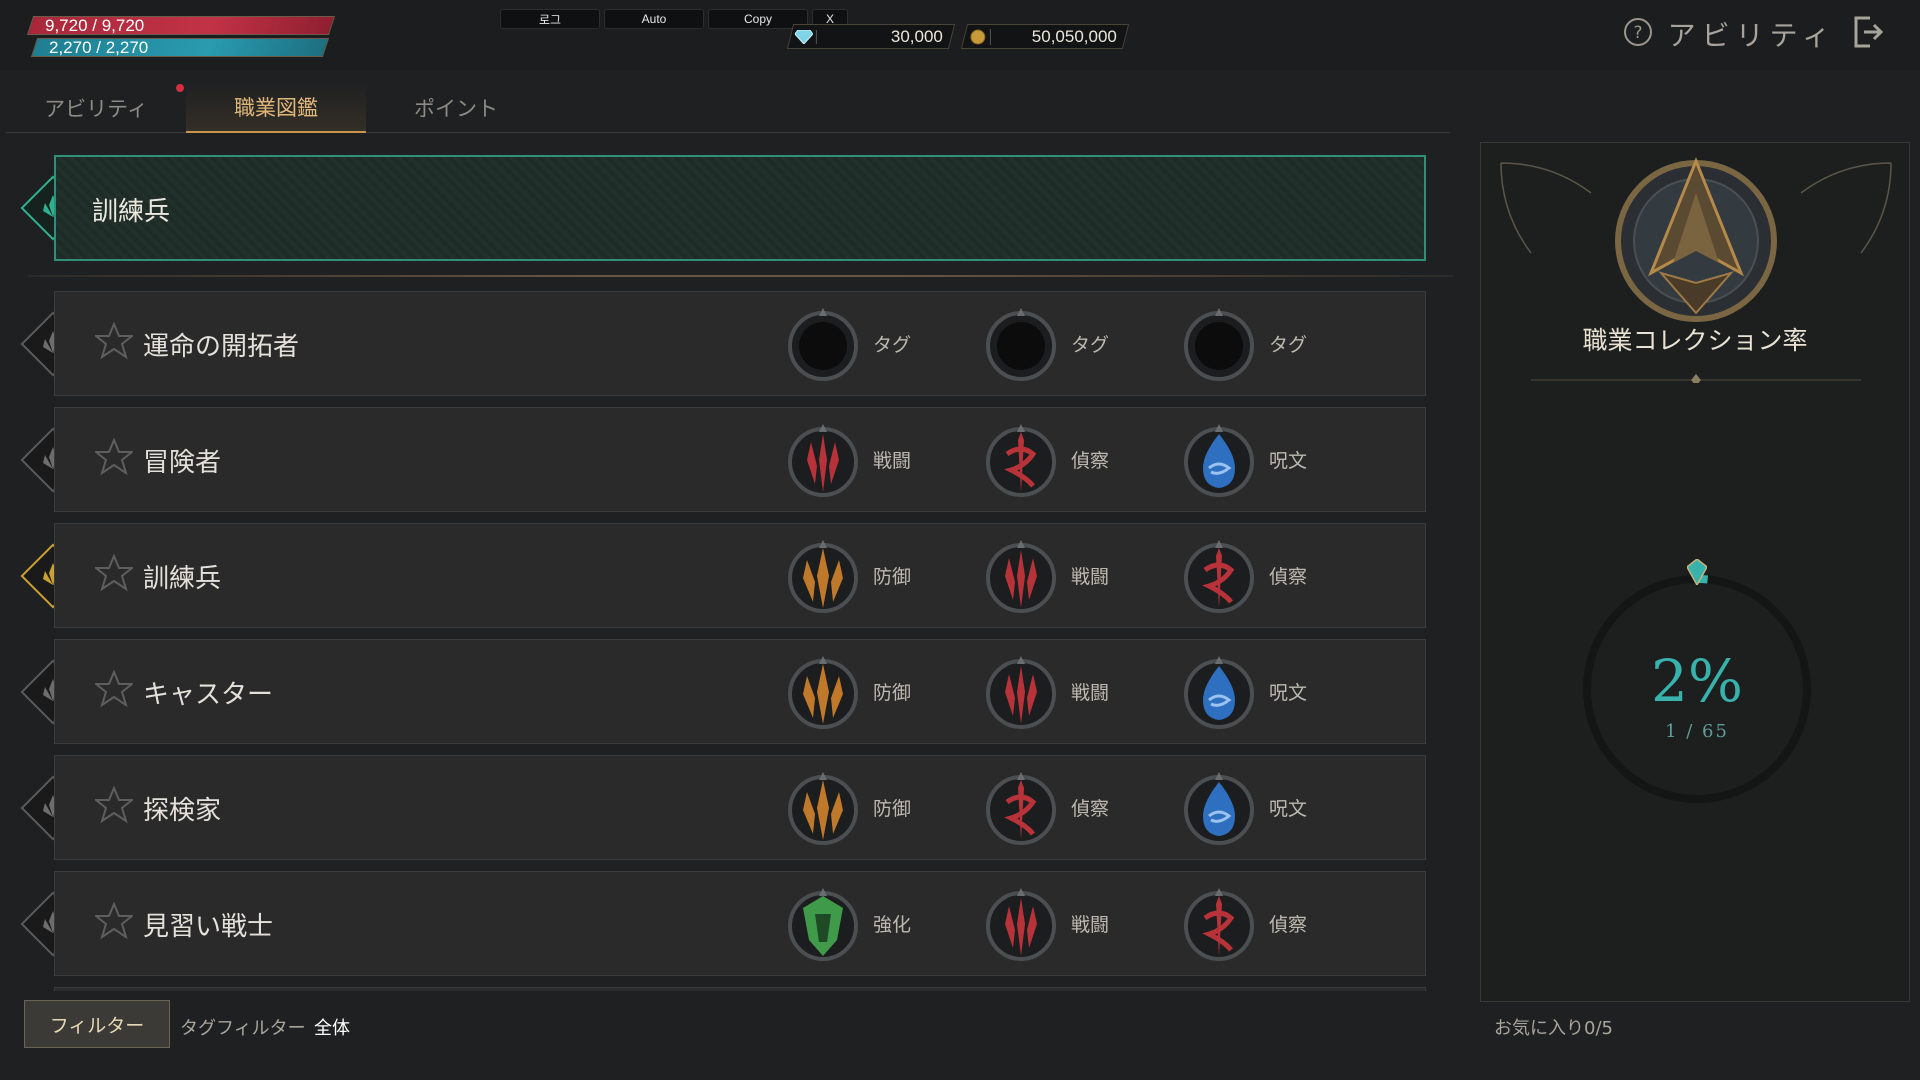 The height and width of the screenshot is (1080, 1920). I want to click on gold-amount: 50,050,000, so click(1074, 36).